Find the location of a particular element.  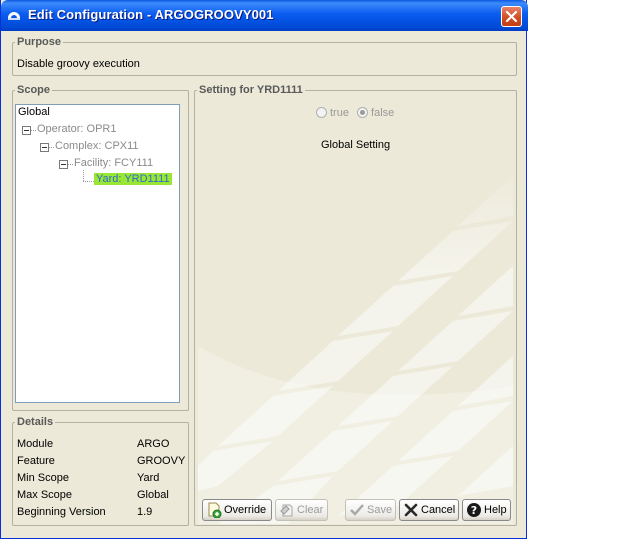

scope-legend: Scope is located at coordinates (34, 90).